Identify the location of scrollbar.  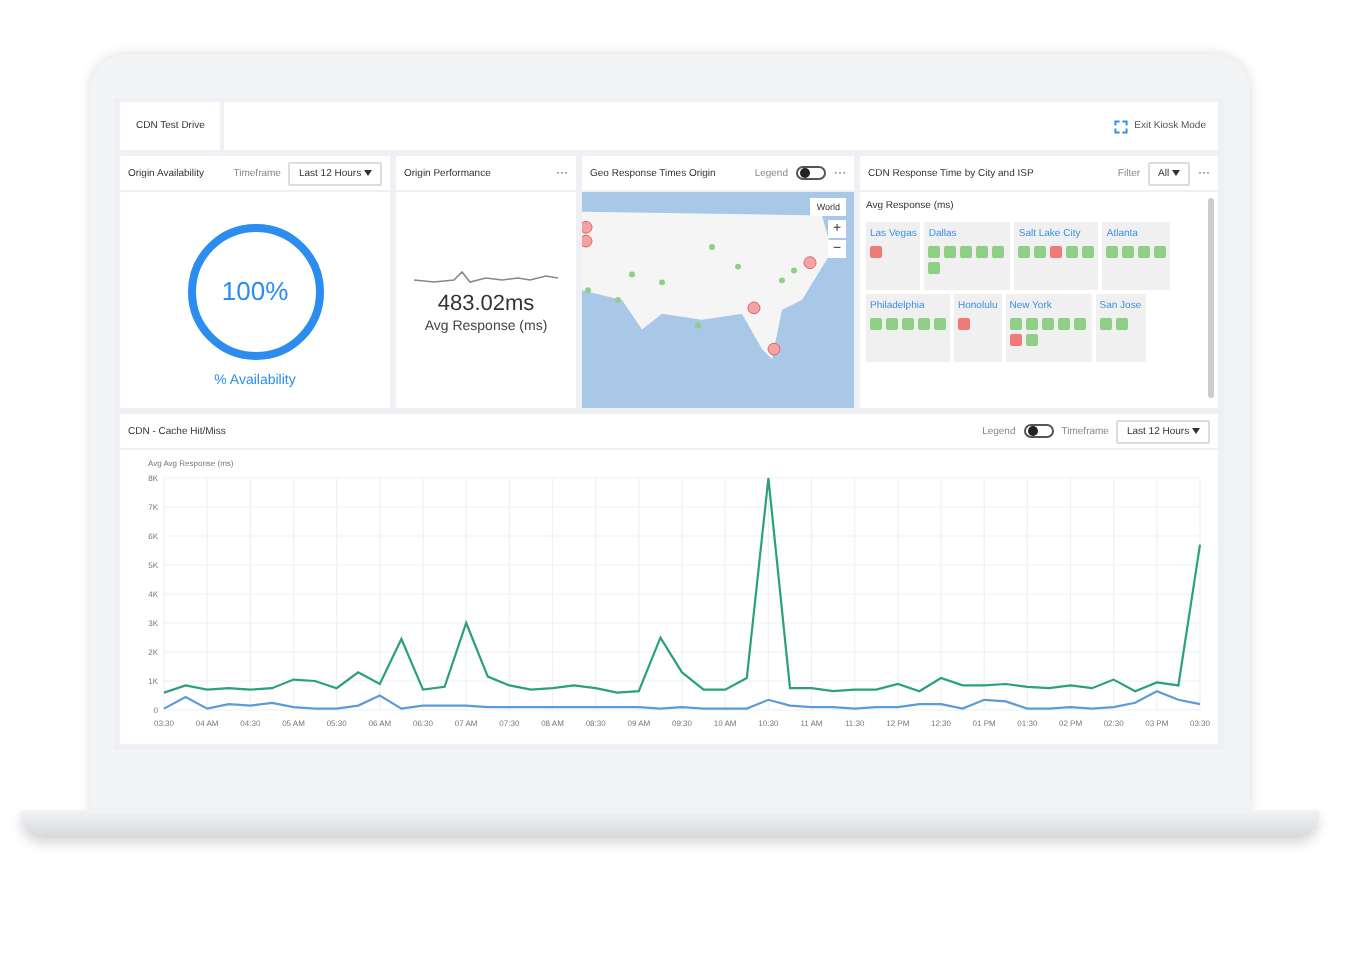
(1211, 298).